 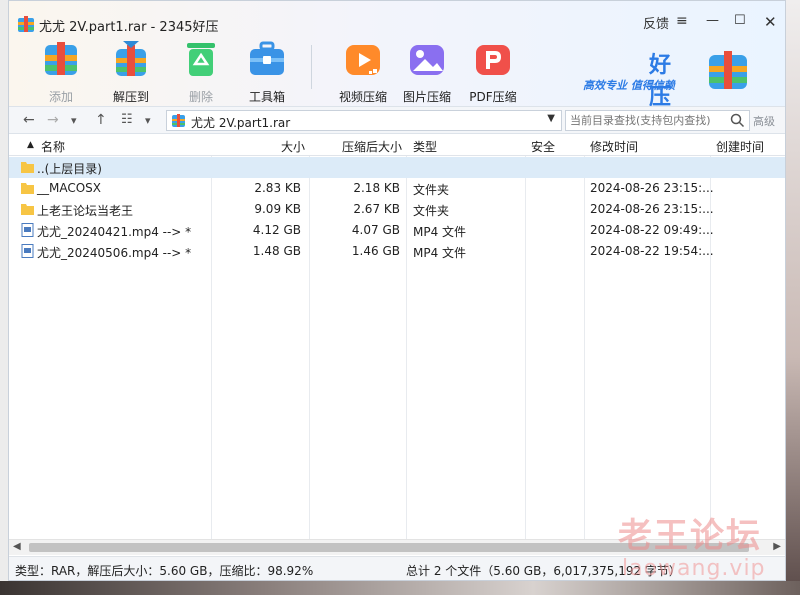 I want to click on column-header-packed-size: 压缩后大小, so click(x=372, y=146).